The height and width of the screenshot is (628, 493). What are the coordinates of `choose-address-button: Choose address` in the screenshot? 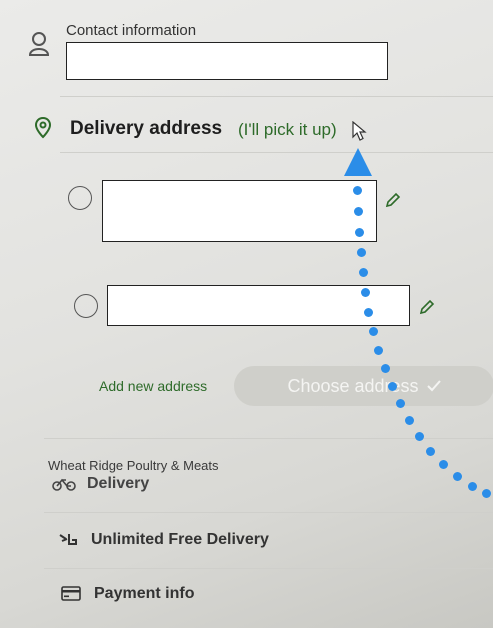 It's located at (363, 386).